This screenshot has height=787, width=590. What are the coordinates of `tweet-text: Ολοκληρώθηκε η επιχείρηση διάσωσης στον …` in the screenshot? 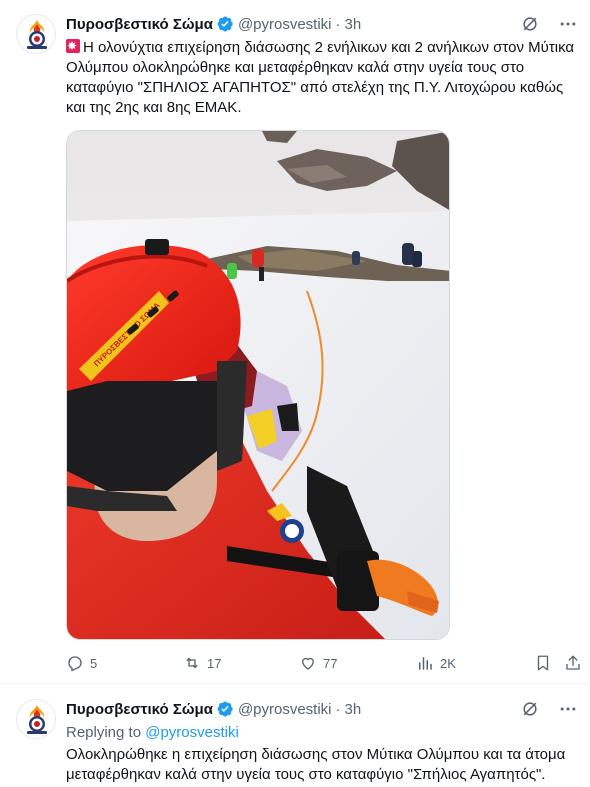 It's located at (316, 764).